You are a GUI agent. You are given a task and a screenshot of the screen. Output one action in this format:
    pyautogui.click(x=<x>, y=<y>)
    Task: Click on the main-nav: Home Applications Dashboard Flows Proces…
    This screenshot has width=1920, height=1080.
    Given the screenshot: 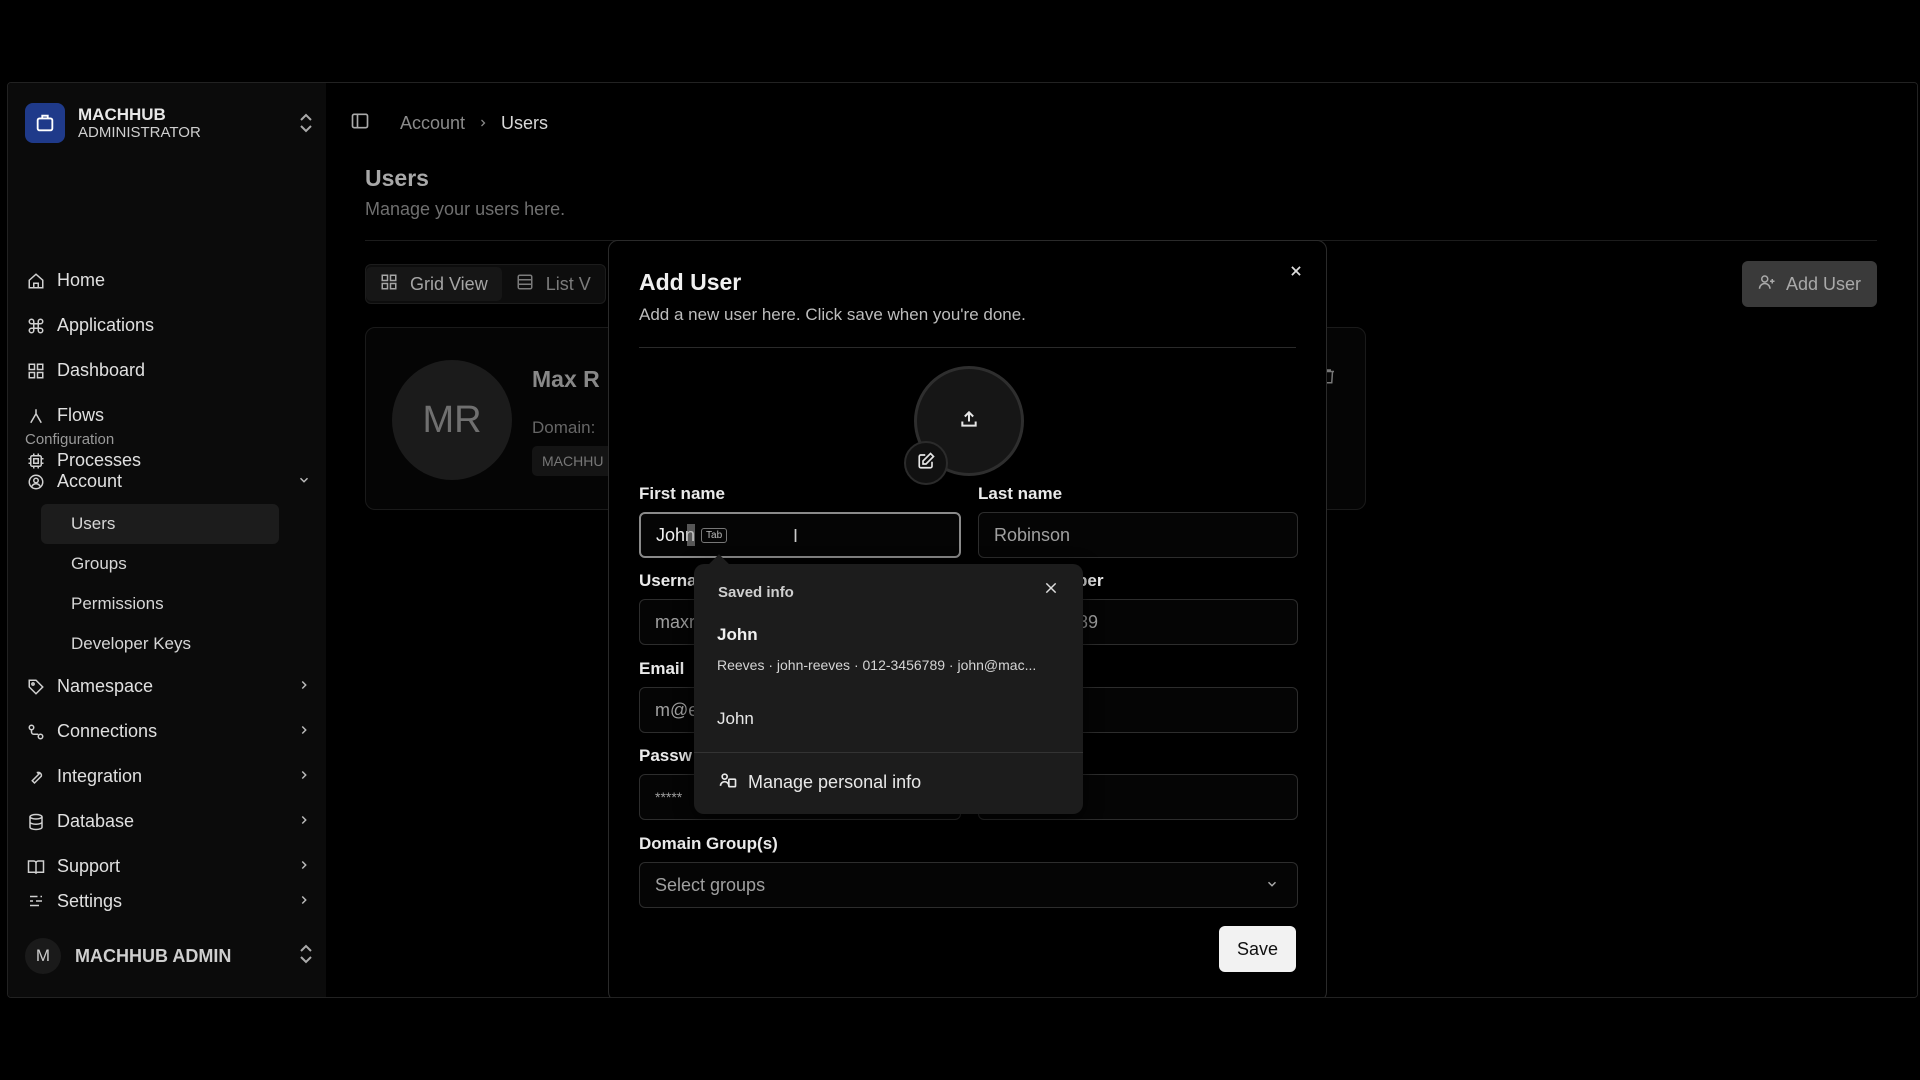 What is the action you would take?
    pyautogui.click(x=170, y=370)
    